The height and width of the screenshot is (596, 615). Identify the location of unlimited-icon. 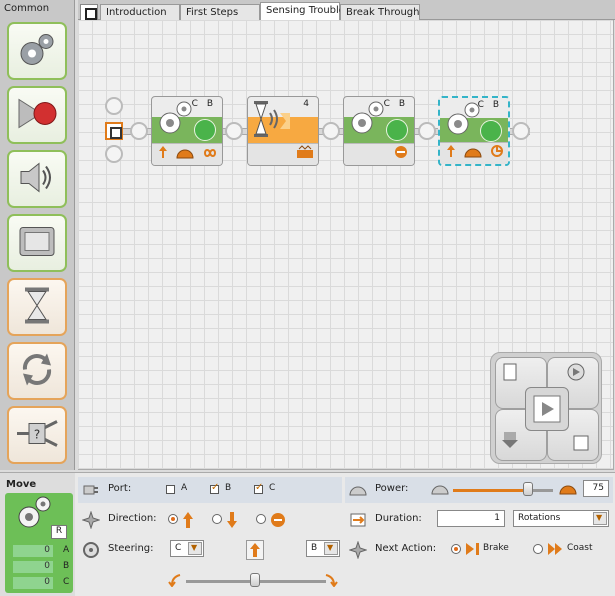
(210, 154).